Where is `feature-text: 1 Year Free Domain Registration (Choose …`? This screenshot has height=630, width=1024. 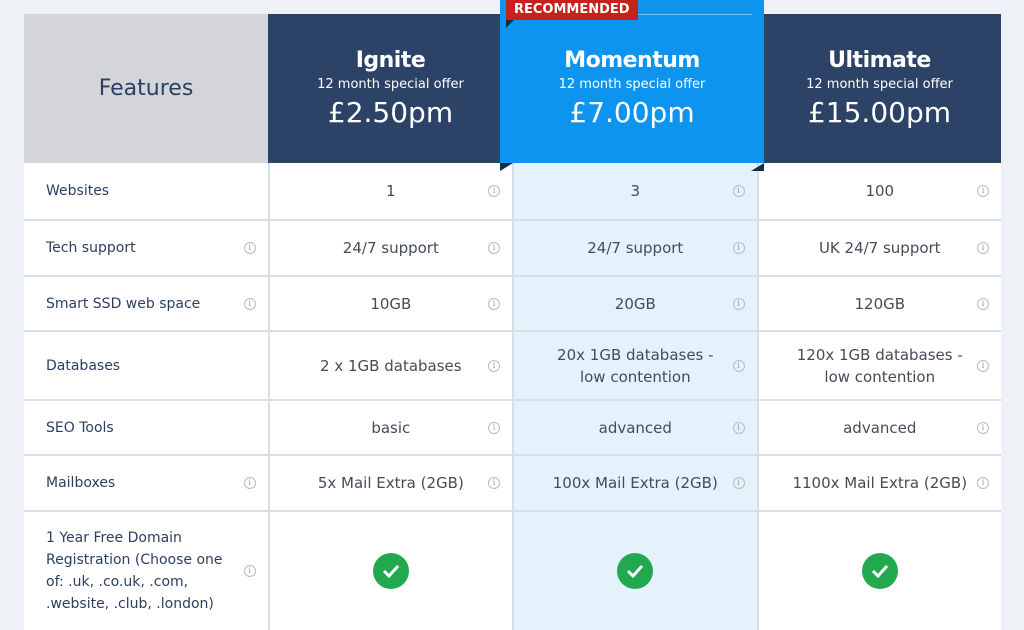
feature-text: 1 Year Free Domain Registration (Choose … is located at coordinates (134, 571).